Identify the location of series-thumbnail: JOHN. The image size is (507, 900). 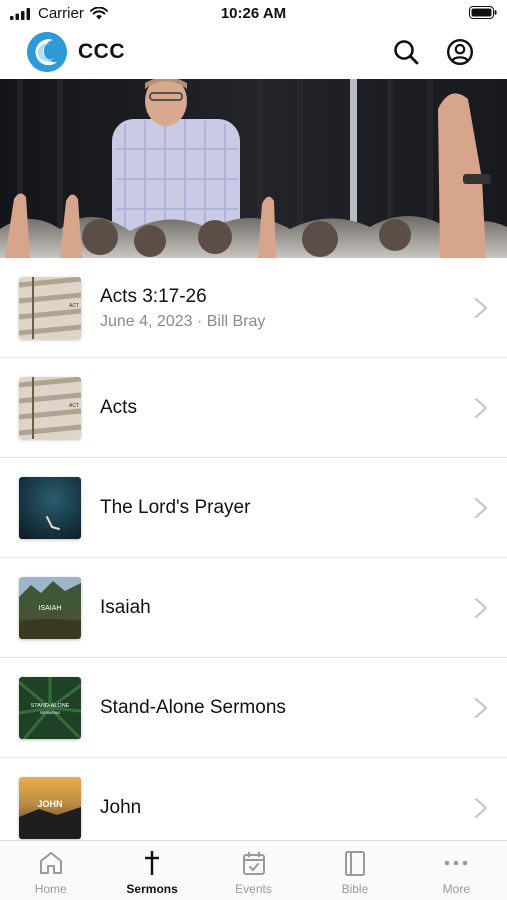
(50, 808).